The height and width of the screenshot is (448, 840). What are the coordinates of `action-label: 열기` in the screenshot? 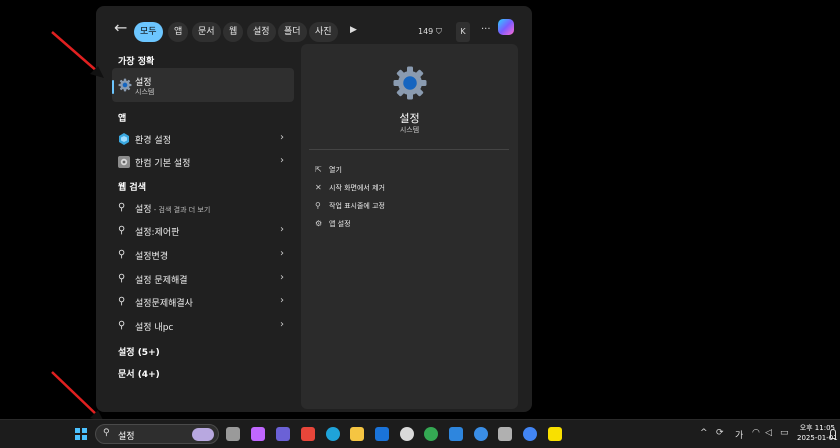 It's located at (335, 170).